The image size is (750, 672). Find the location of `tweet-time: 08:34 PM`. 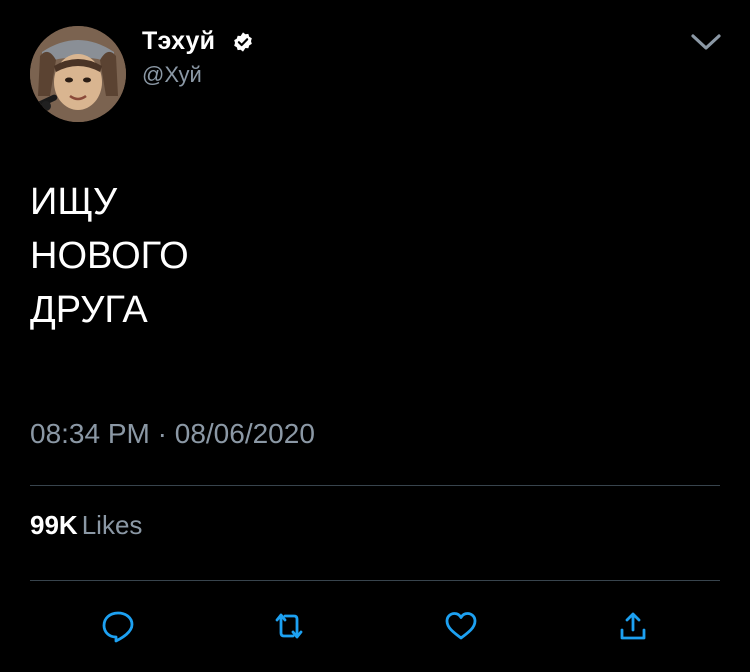

tweet-time: 08:34 PM is located at coordinates (90, 433).